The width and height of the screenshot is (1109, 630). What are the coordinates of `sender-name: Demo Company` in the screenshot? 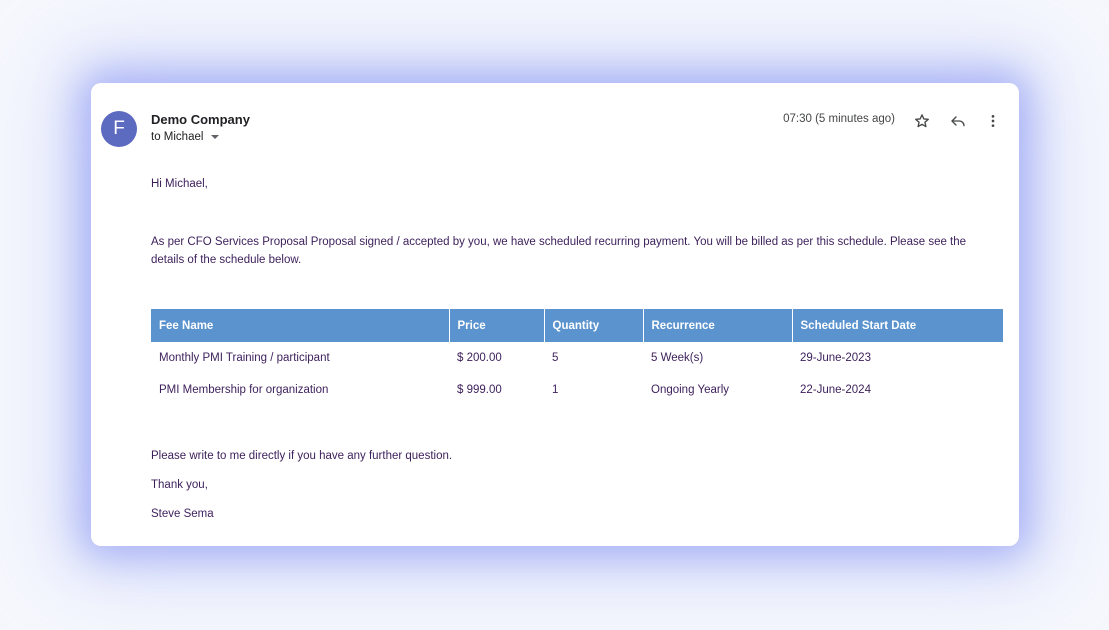 It's located at (200, 119).